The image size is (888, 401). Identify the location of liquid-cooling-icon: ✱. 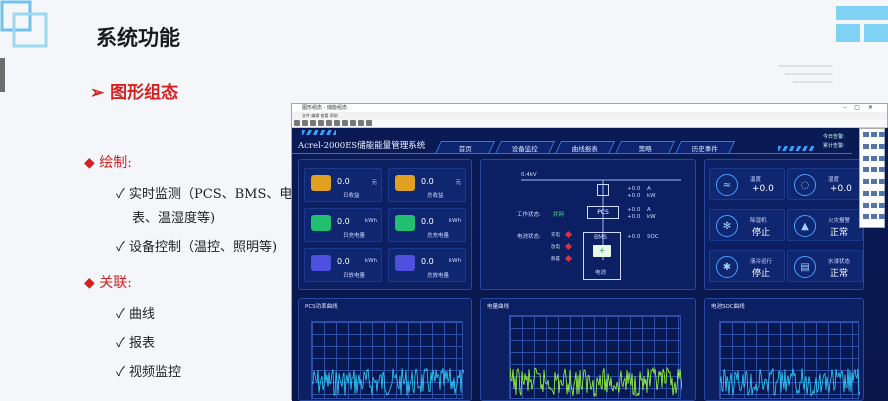
(727, 267).